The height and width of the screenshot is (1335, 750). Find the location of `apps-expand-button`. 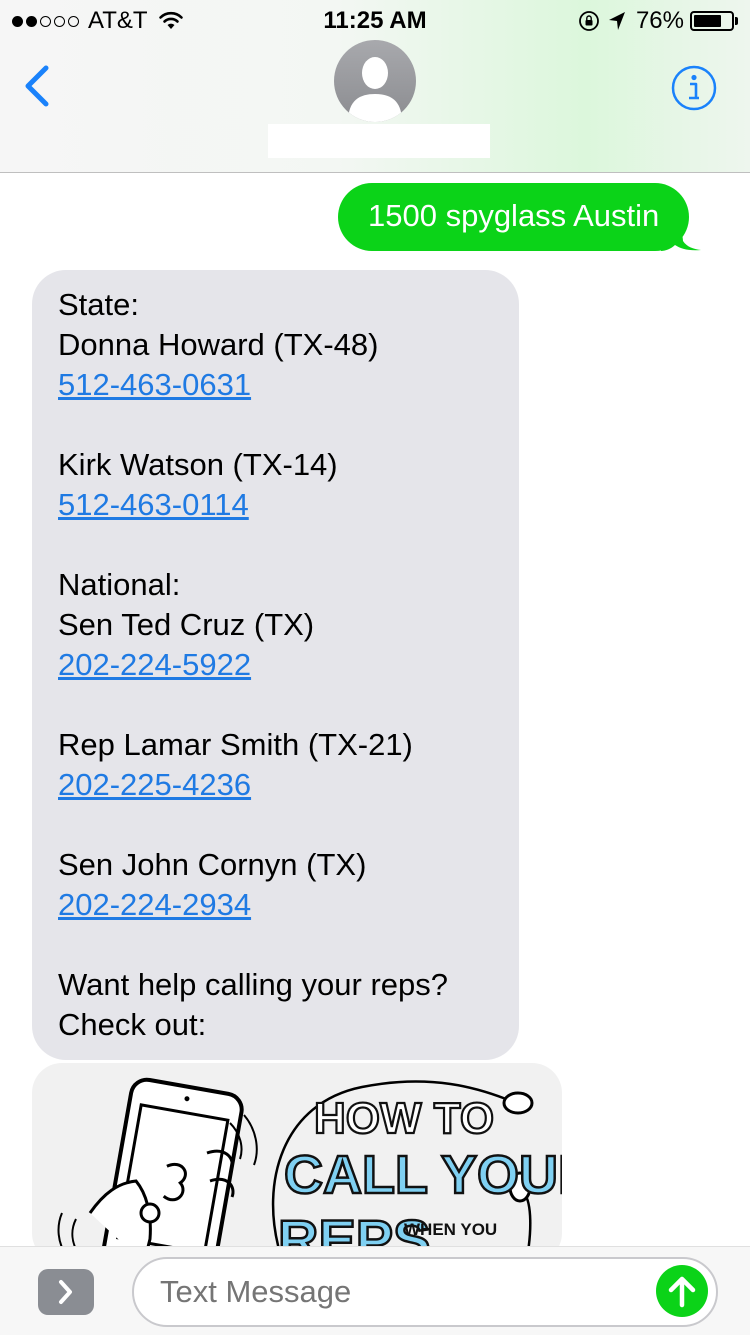

apps-expand-button is located at coordinates (66, 1292).